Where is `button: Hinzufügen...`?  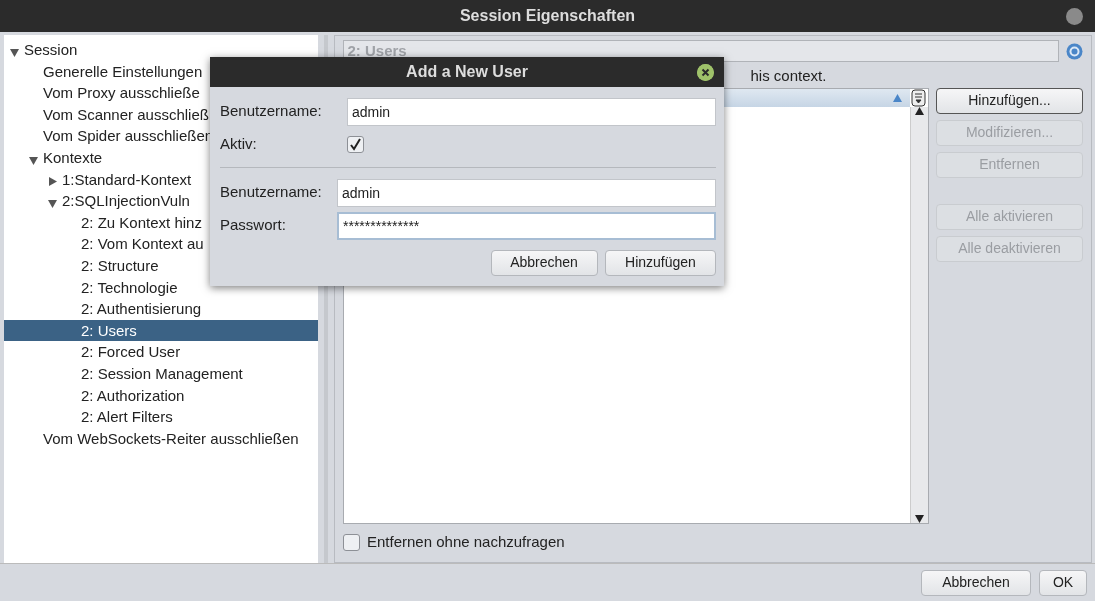
button: Hinzufügen... is located at coordinates (1009, 100).